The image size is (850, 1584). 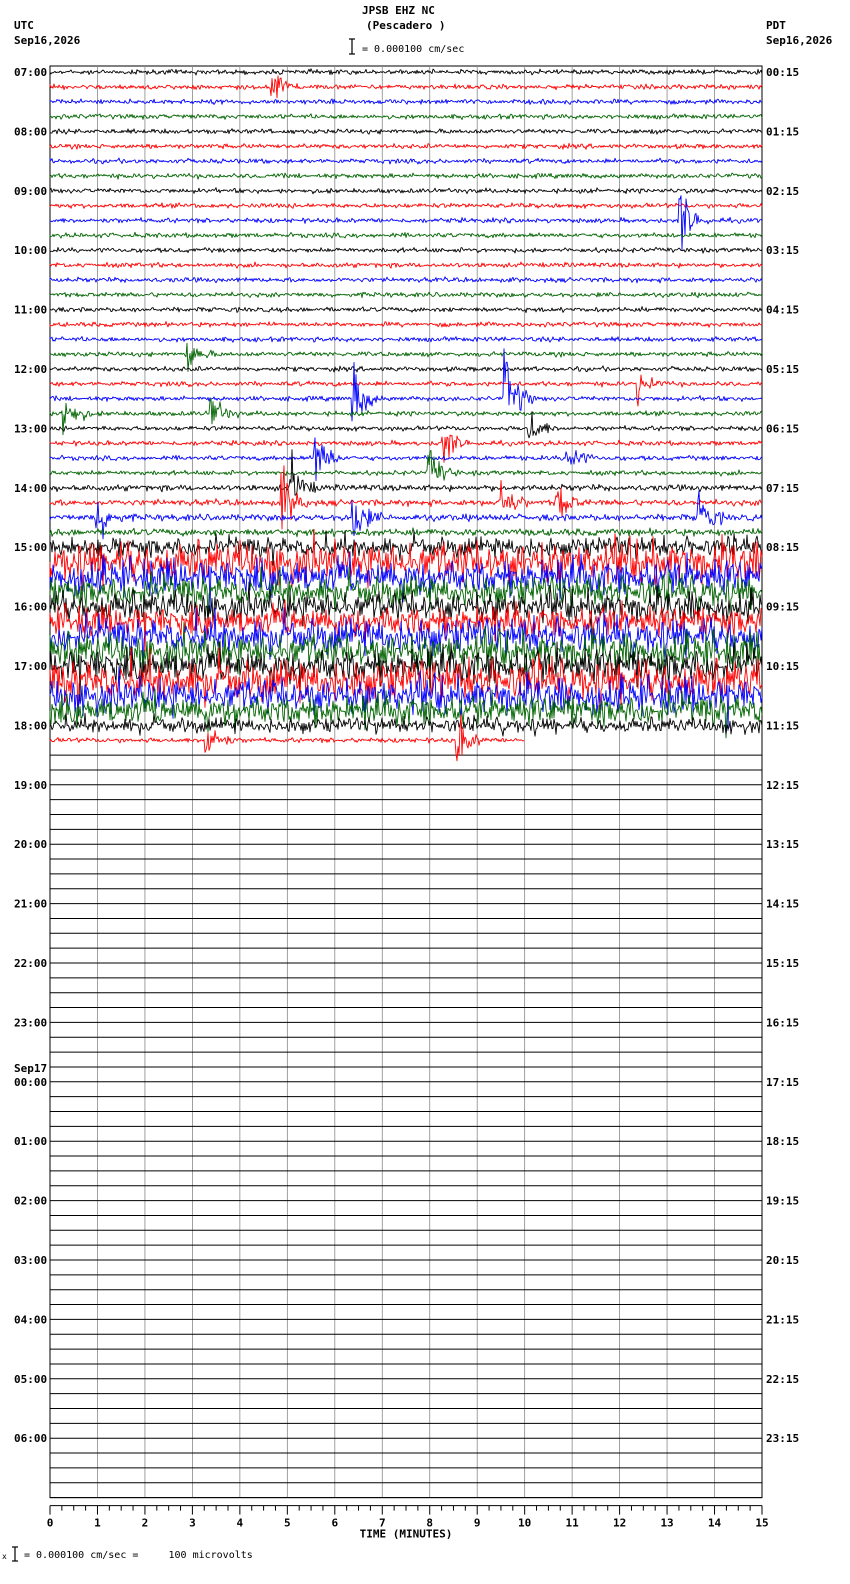 I want to click on utc-hour-label: 09:00, so click(x=30, y=191).